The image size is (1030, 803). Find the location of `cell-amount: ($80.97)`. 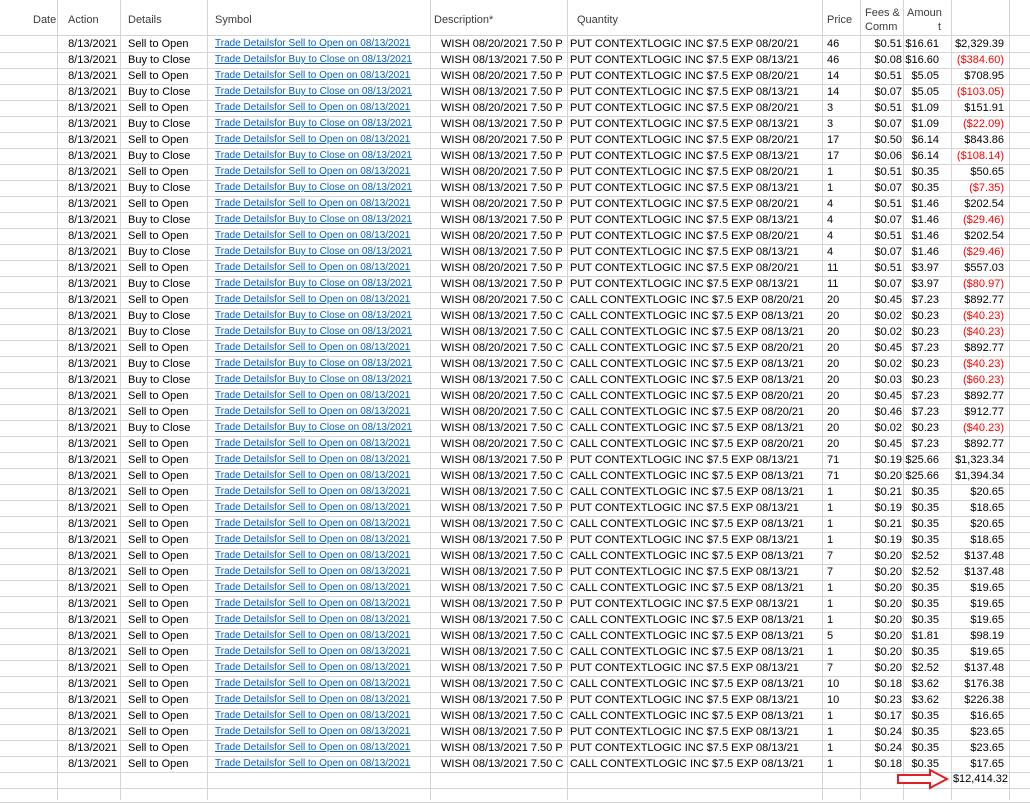

cell-amount: ($80.97) is located at coordinates (972, 284).